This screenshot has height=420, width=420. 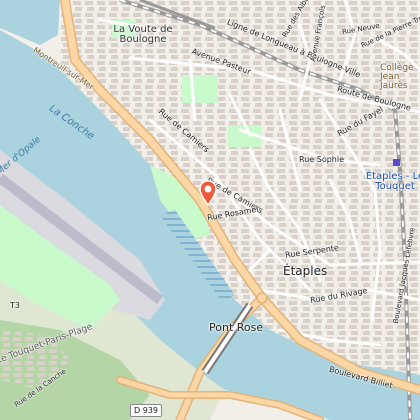 I want to click on road-shield-d939: D 939, so click(x=146, y=410).